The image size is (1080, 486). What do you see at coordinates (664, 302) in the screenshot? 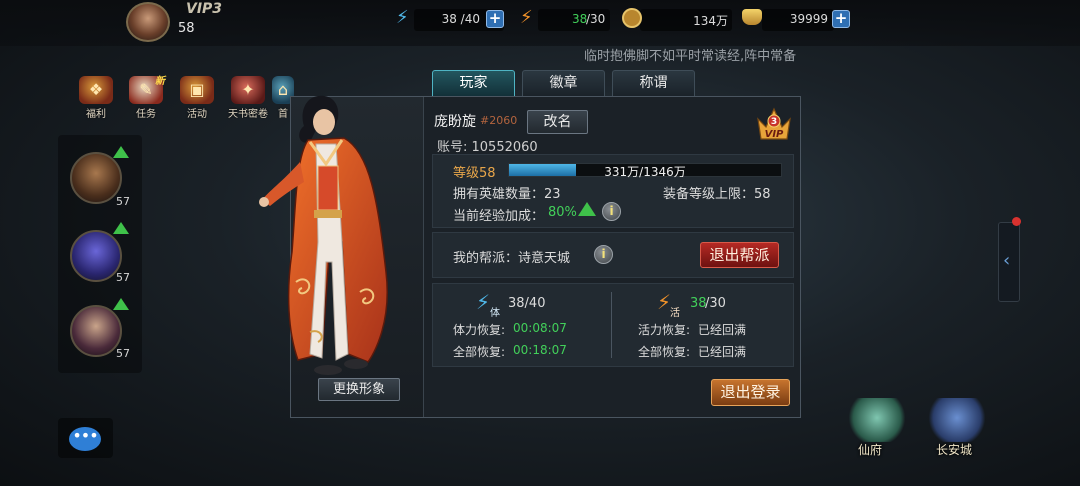
I see `vigor-bolt-icon: ⚡` at bounding box center [664, 302].